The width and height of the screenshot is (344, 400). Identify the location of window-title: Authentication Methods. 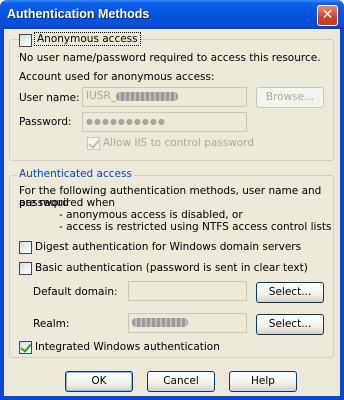
(78, 14).